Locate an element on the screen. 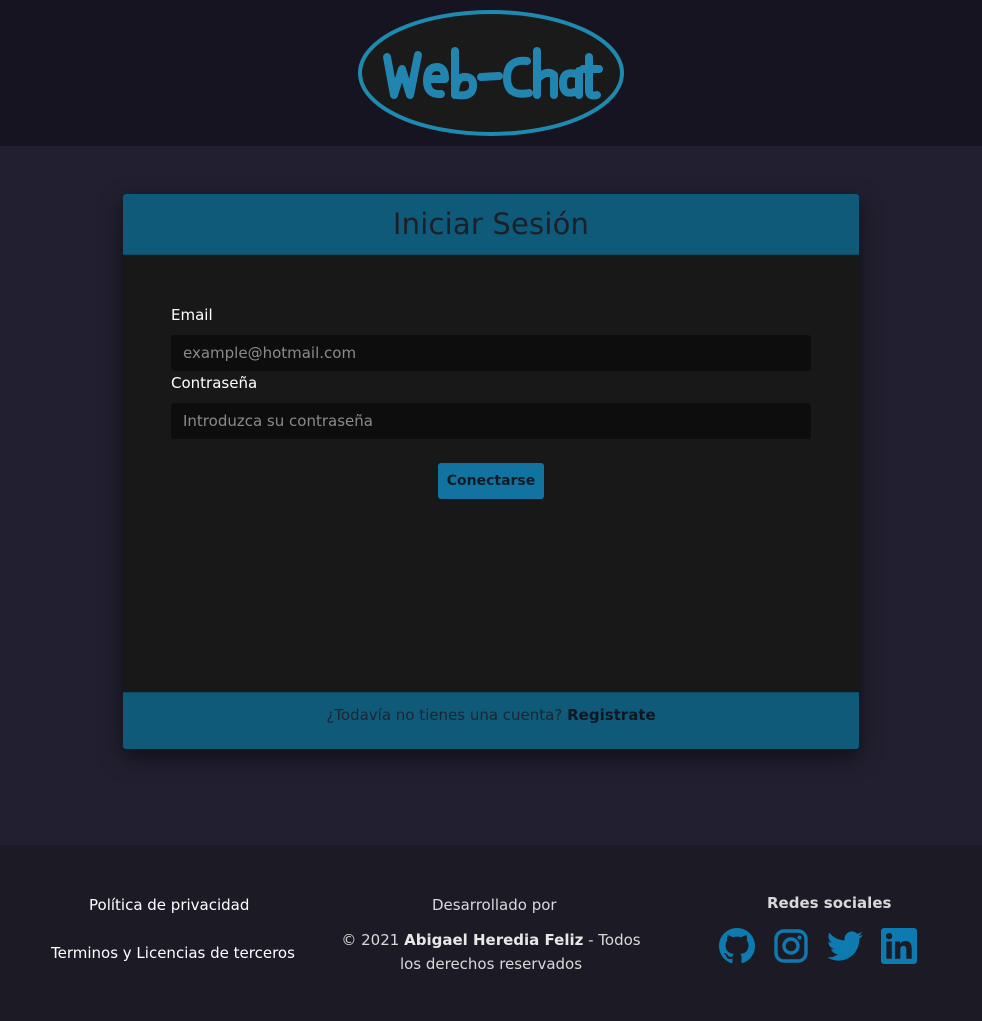 Image resolution: width=982 pixels, height=1021 pixels. author-name: Abigael Heredia Feliz is located at coordinates (494, 940).